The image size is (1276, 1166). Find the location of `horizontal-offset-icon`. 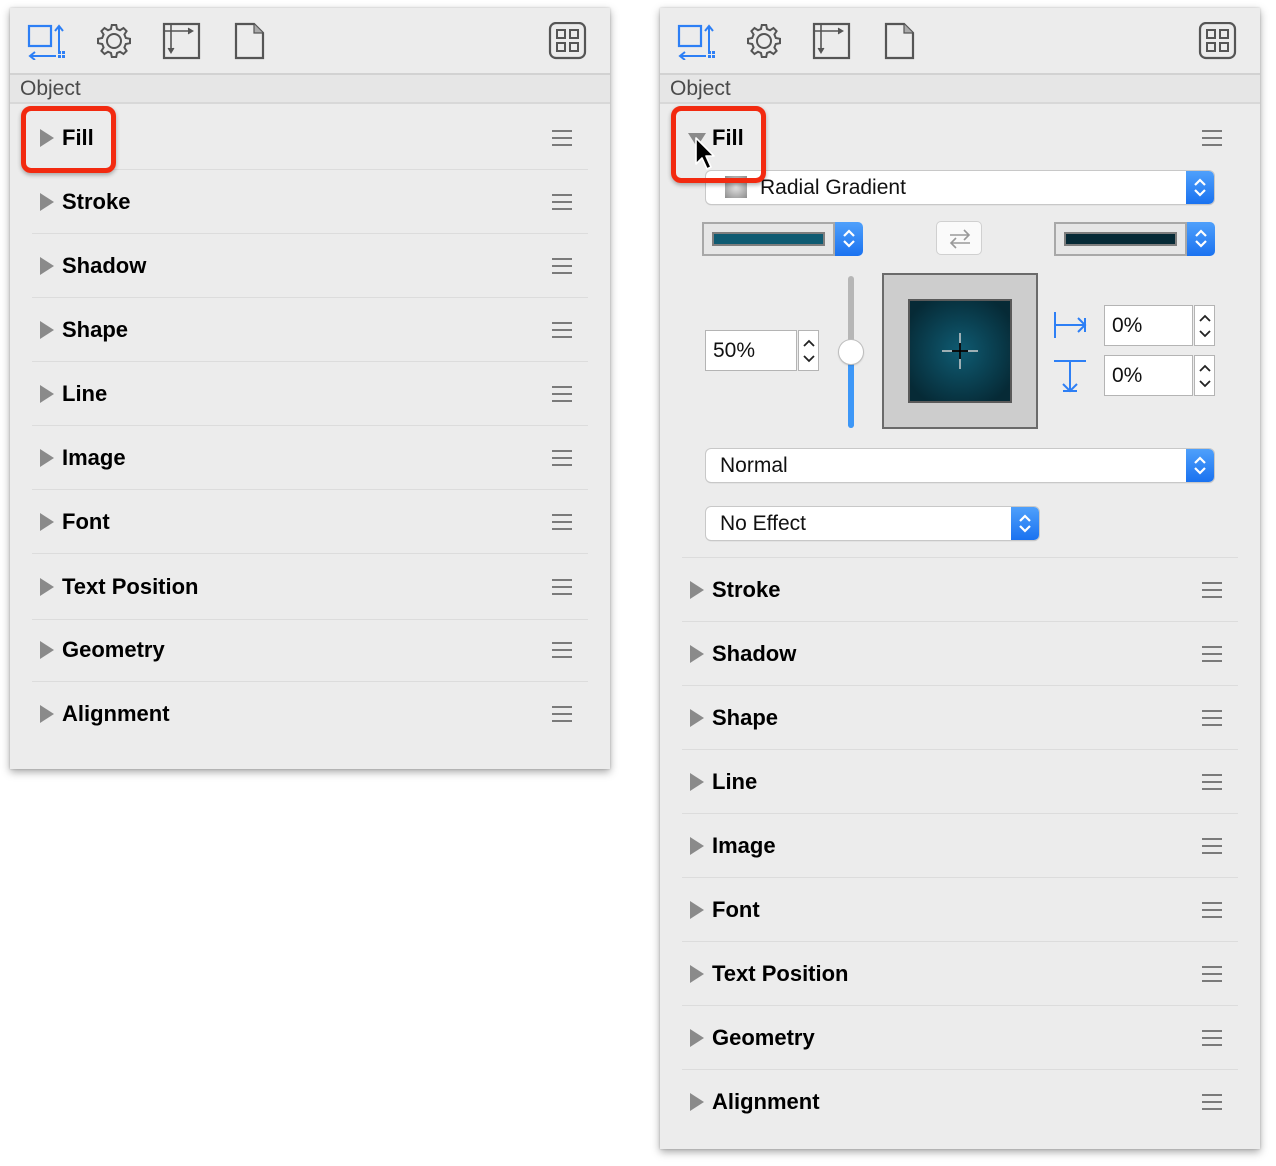

horizontal-offset-icon is located at coordinates (1070, 325).